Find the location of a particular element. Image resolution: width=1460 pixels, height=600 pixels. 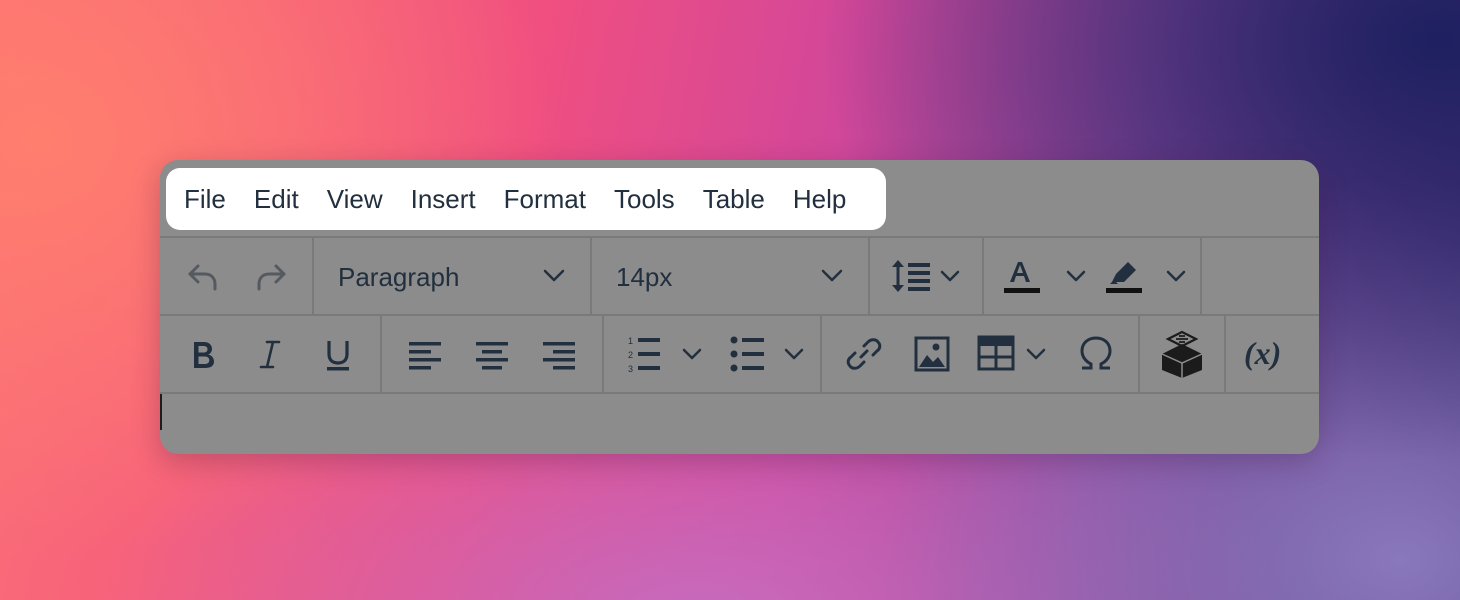

text-color-icon is located at coordinates (1045, 277).